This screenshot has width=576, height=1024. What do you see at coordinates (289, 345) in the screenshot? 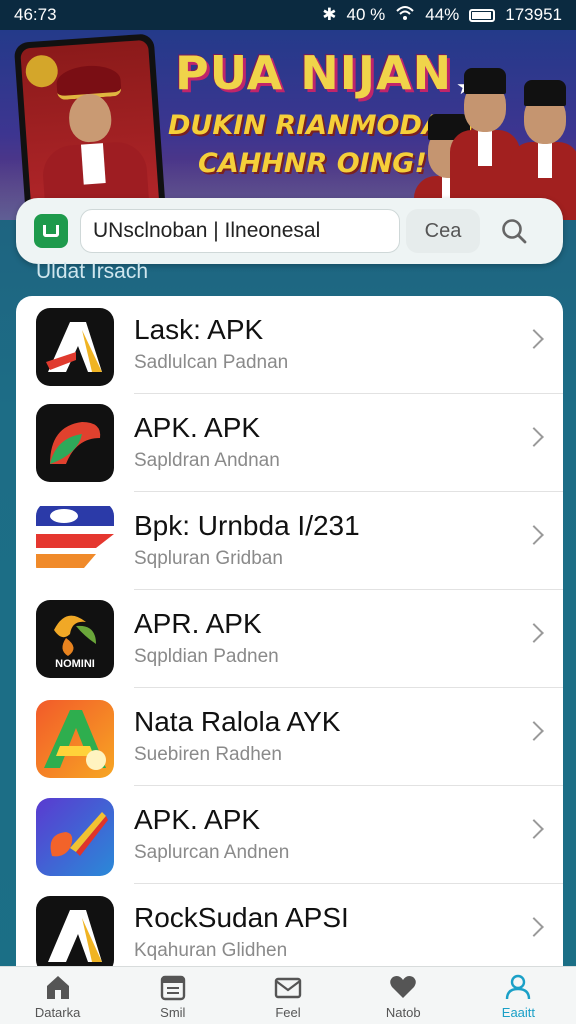
I see `list-item: Lask: APK Sadlulcan Padnan` at bounding box center [289, 345].